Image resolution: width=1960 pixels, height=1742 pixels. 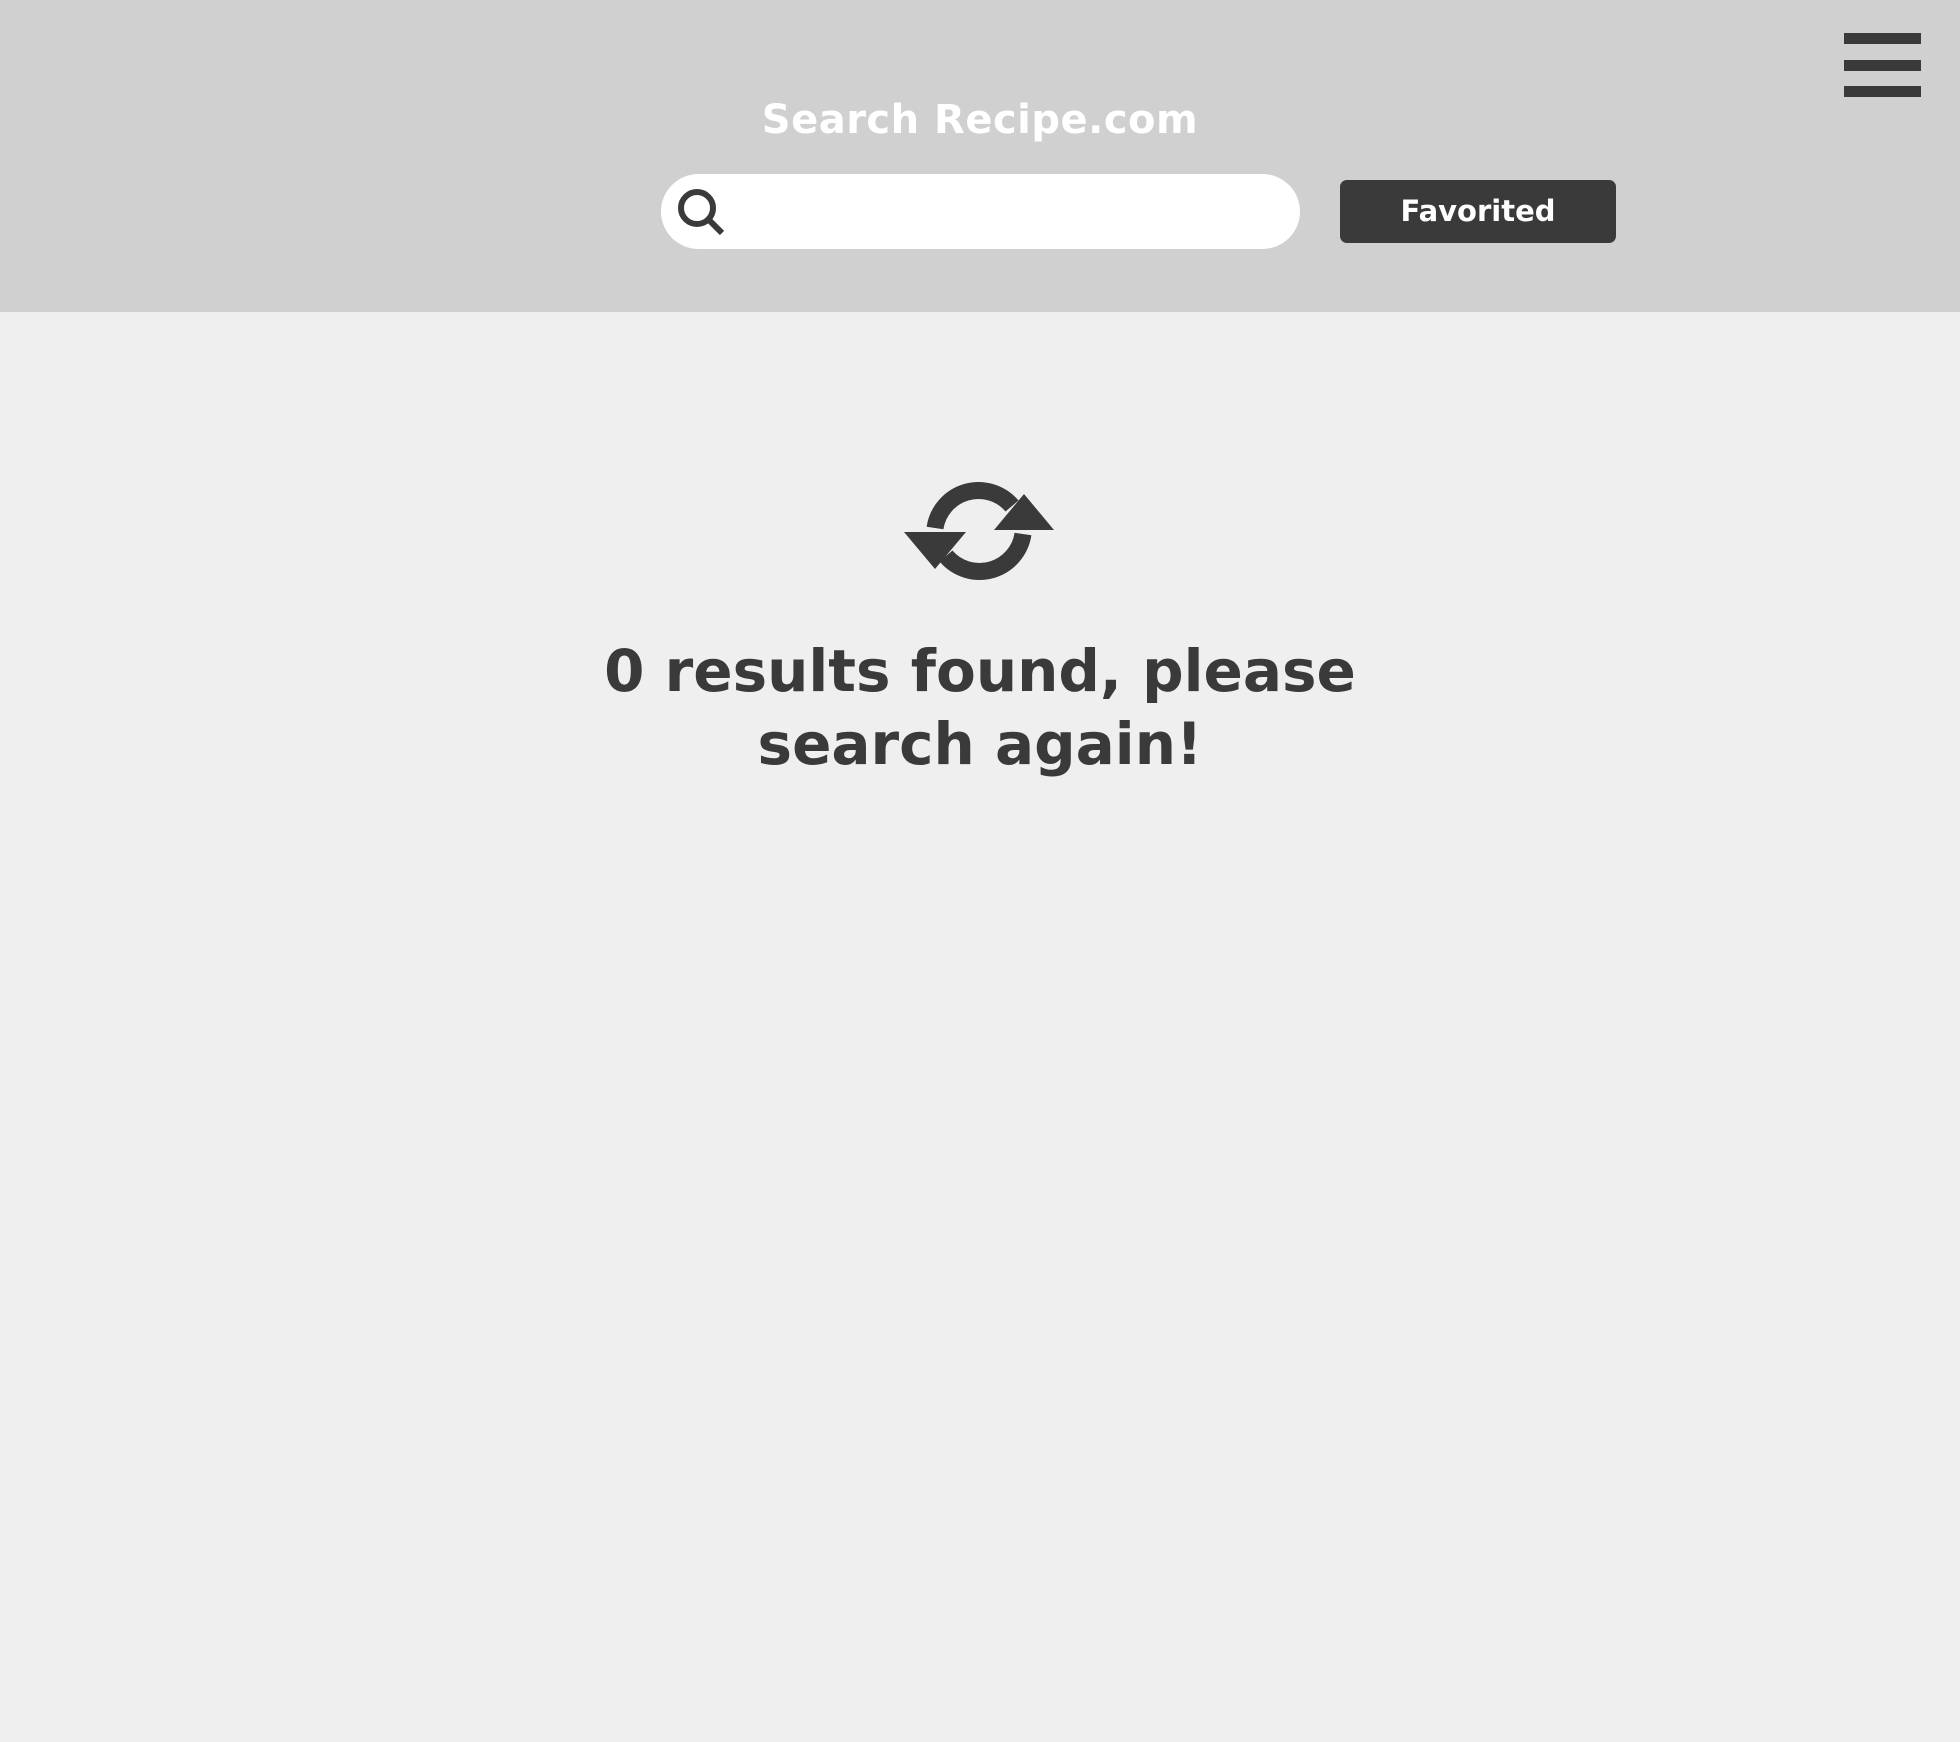 I want to click on search-input, so click(x=1008, y=212).